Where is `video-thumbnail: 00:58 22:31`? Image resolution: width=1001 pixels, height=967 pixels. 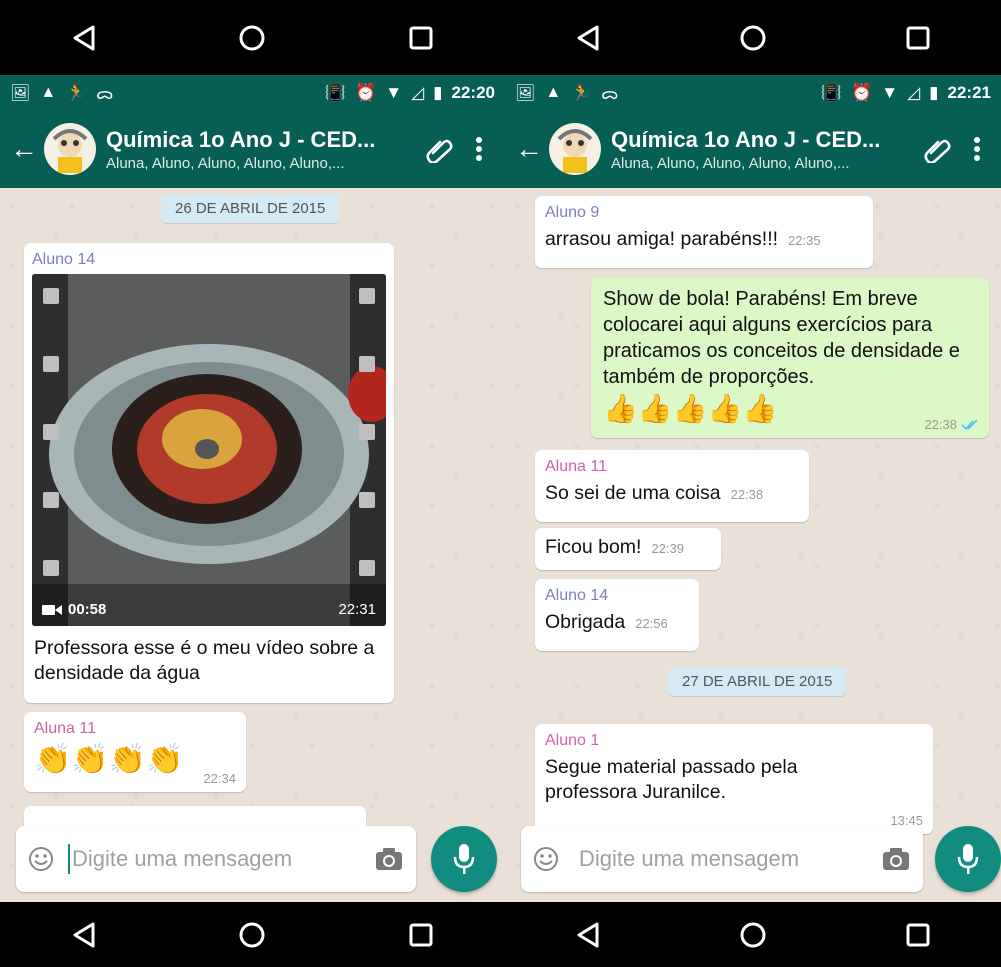
video-thumbnail: 00:58 22:31 is located at coordinates (209, 450).